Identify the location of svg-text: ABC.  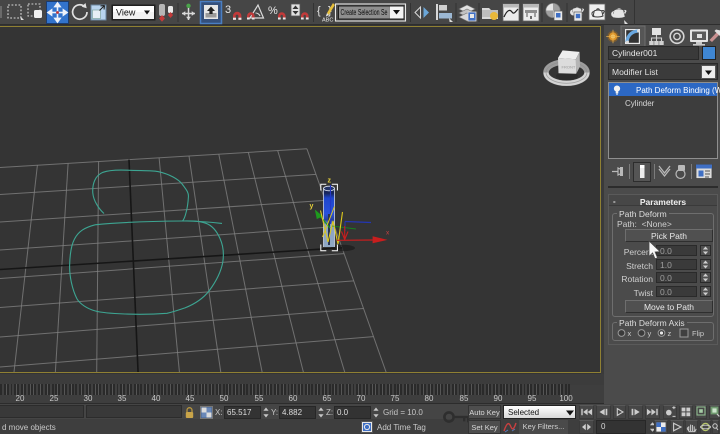
(327, 21).